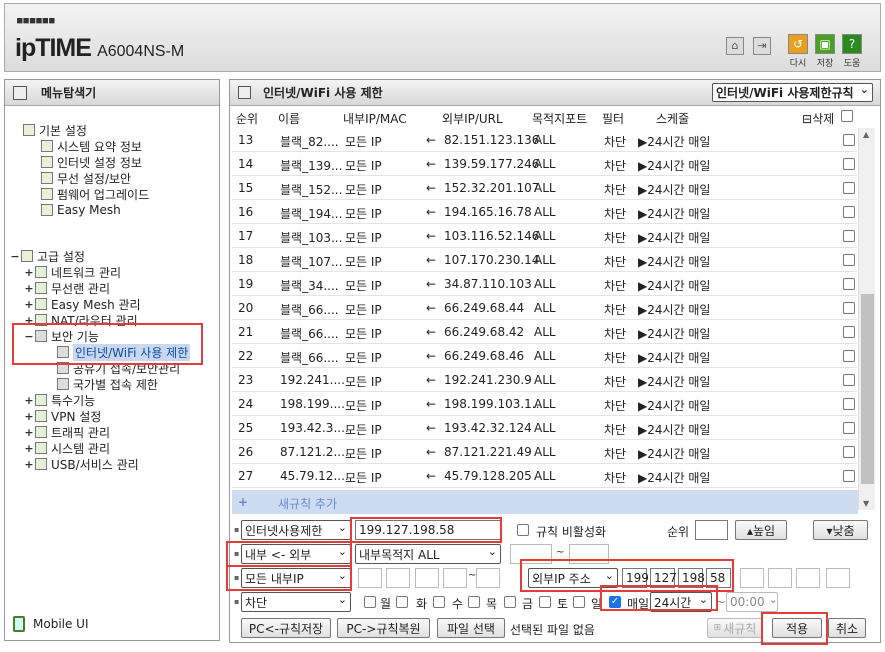 This screenshot has width=885, height=652. Describe the element at coordinates (735, 628) in the screenshot. I see `new-rule-button: ⊞ 새규칙` at that location.